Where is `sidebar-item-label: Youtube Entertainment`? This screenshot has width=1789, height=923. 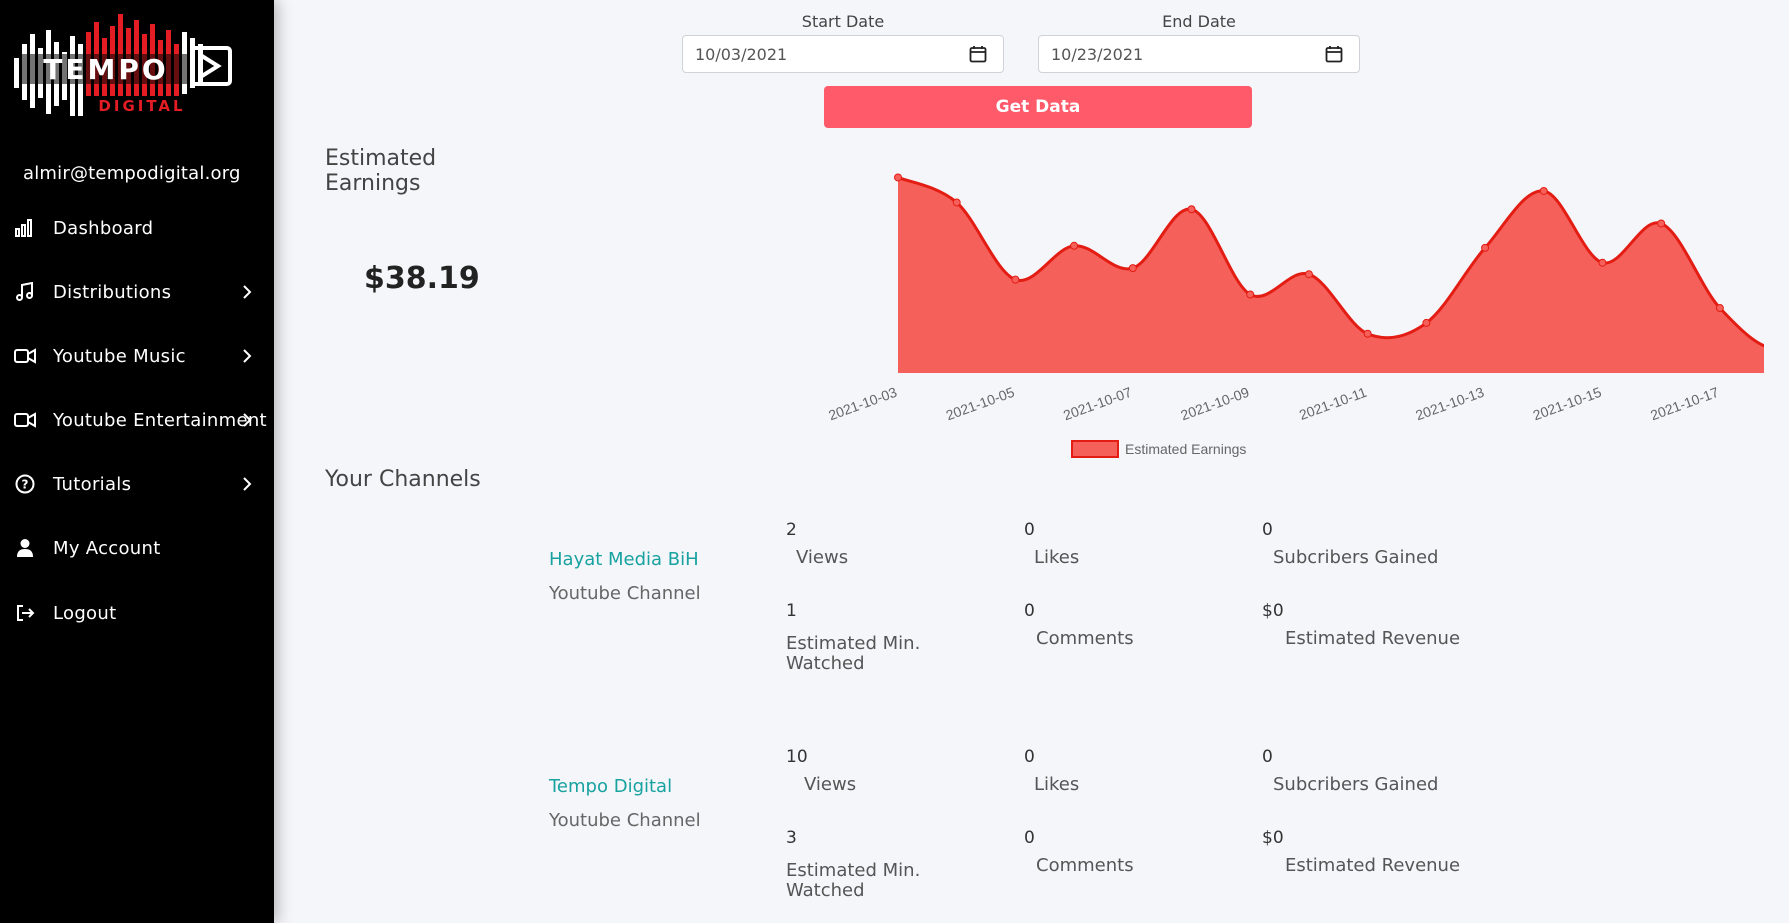
sidebar-item-label: Youtube Entertainment is located at coordinates (160, 420).